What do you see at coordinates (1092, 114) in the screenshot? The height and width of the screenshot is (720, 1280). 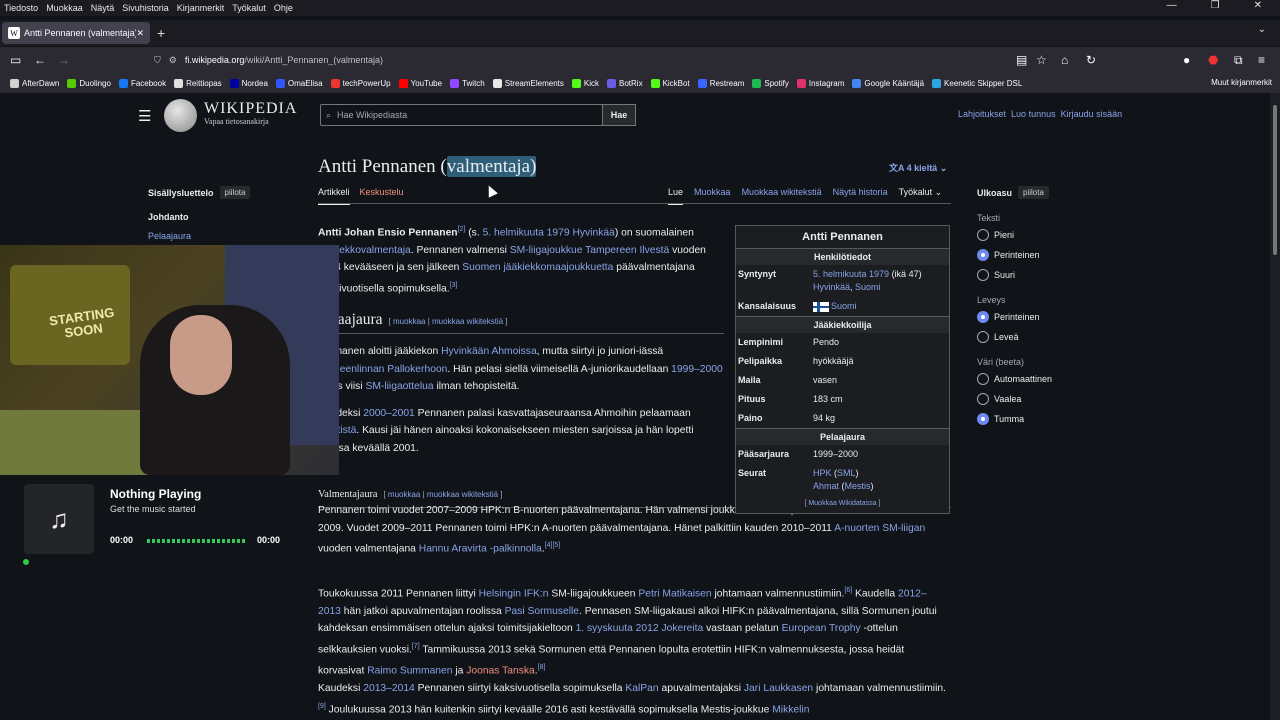 I see `login-link: Kirjaudu sisään` at bounding box center [1092, 114].